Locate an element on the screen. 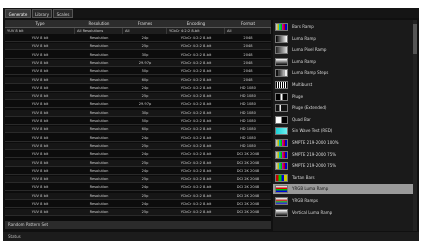 The width and height of the screenshot is (422, 246). pattern-item: YRGB Ramps is located at coordinates (345, 201).